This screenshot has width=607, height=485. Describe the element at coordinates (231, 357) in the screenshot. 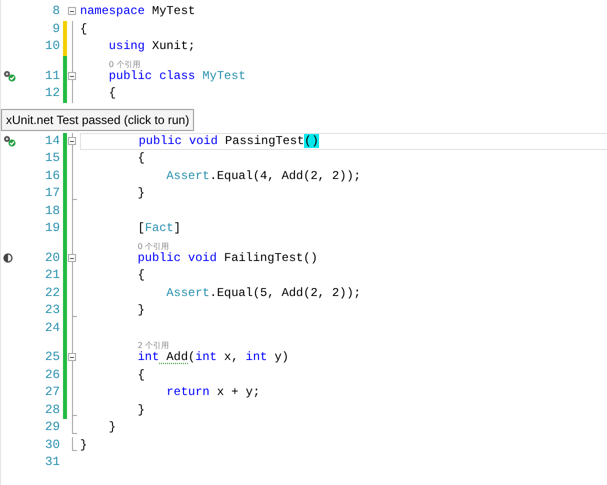

I see `code-text: x,` at that location.